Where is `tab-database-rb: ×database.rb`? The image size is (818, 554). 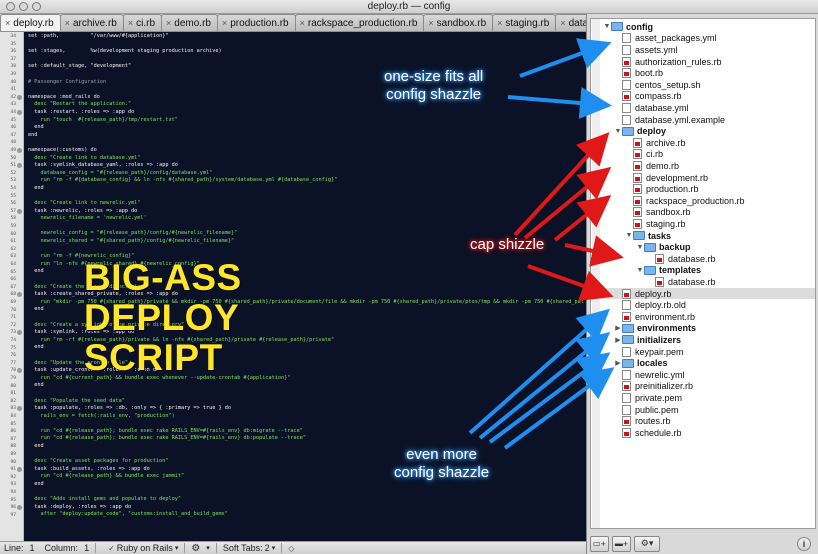
tab-database-rb: ×database.rb is located at coordinates (570, 22).